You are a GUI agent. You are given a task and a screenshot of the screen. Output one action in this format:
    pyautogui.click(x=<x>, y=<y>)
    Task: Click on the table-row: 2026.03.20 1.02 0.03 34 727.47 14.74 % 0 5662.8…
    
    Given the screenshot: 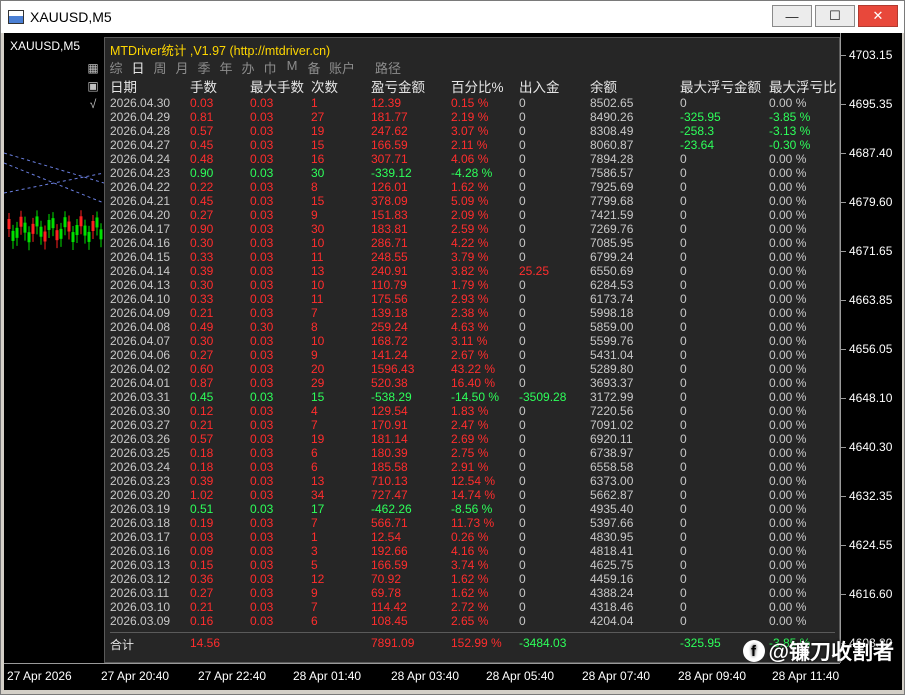 What is the action you would take?
    pyautogui.click(x=473, y=495)
    